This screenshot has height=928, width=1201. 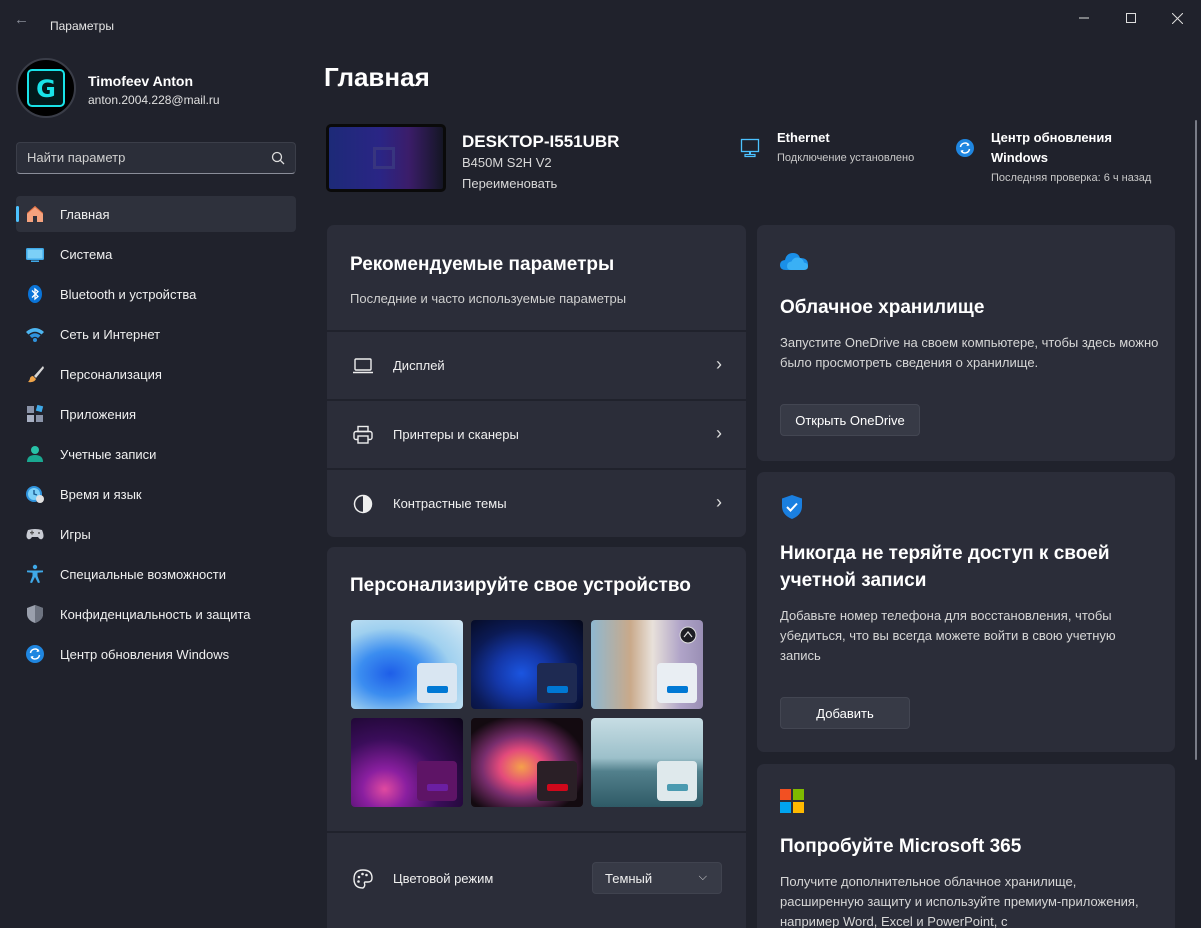 I want to click on sidebar-item-gaming: Игры, so click(x=156, y=534).